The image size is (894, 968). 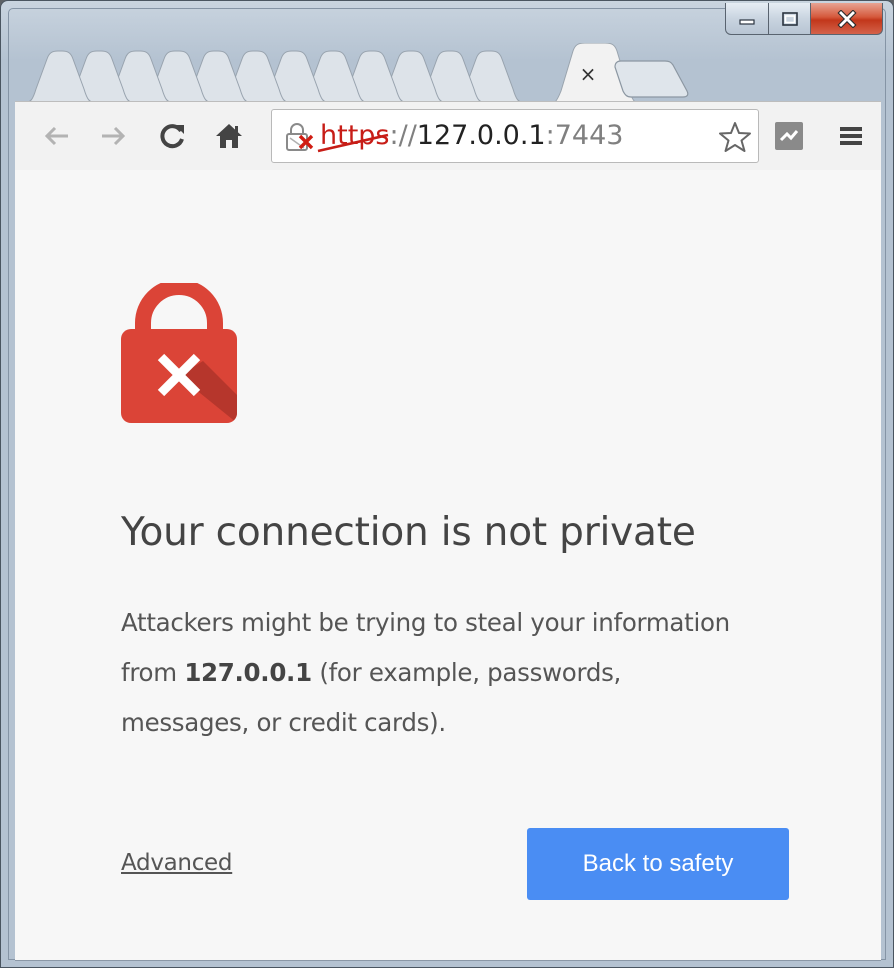 I want to click on advanced-link: Advanced, so click(x=177, y=863).